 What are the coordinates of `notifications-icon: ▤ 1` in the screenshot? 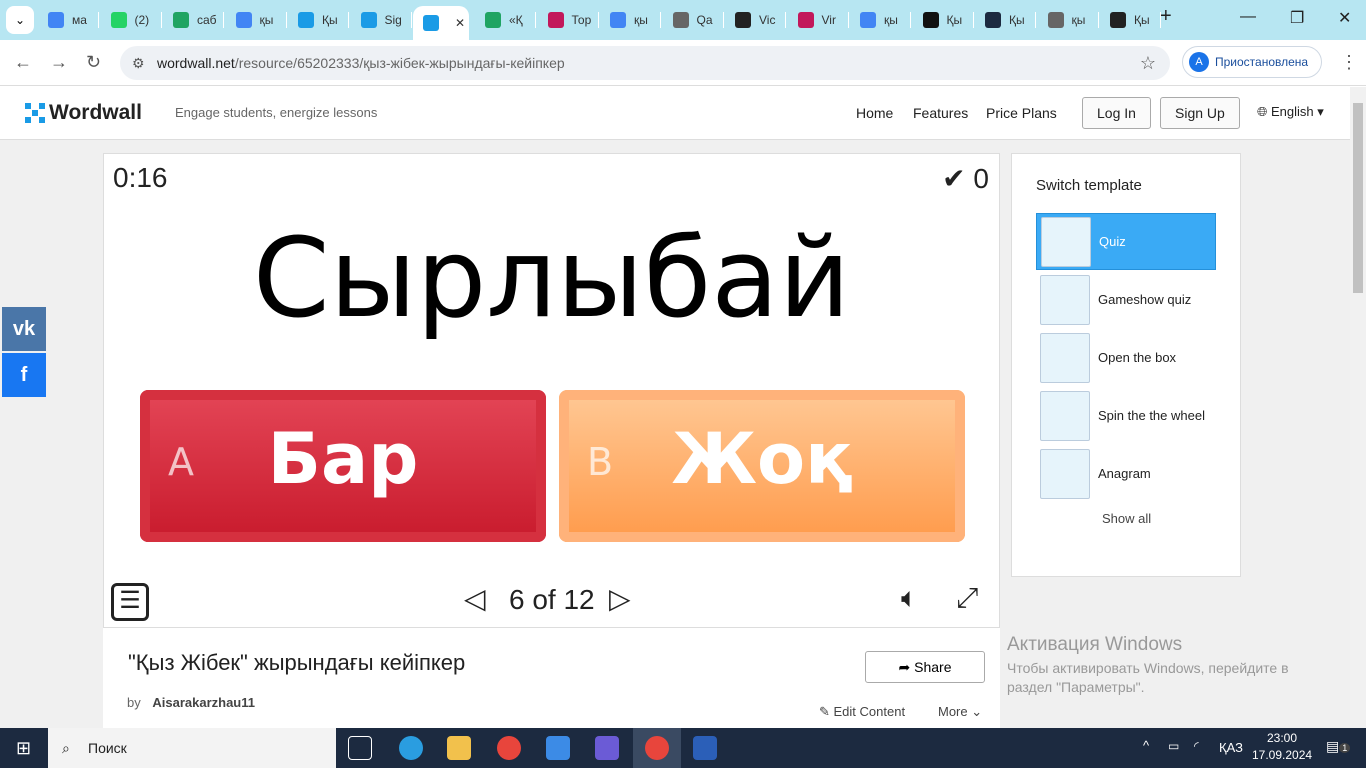 It's located at (1338, 746).